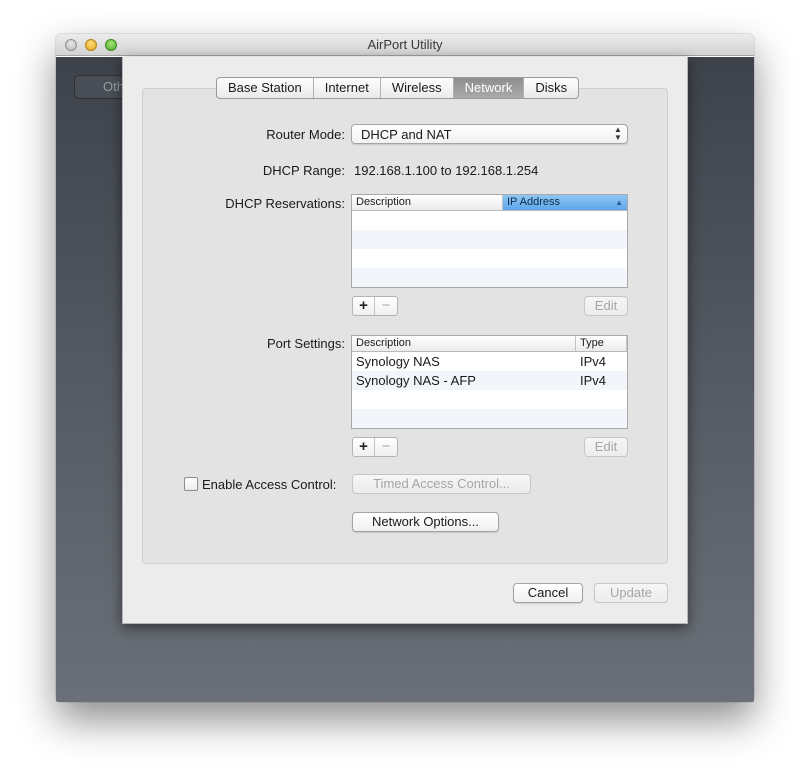  What do you see at coordinates (565, 202) in the screenshot?
I see `column-header-ip-address: IP Address ▲` at bounding box center [565, 202].